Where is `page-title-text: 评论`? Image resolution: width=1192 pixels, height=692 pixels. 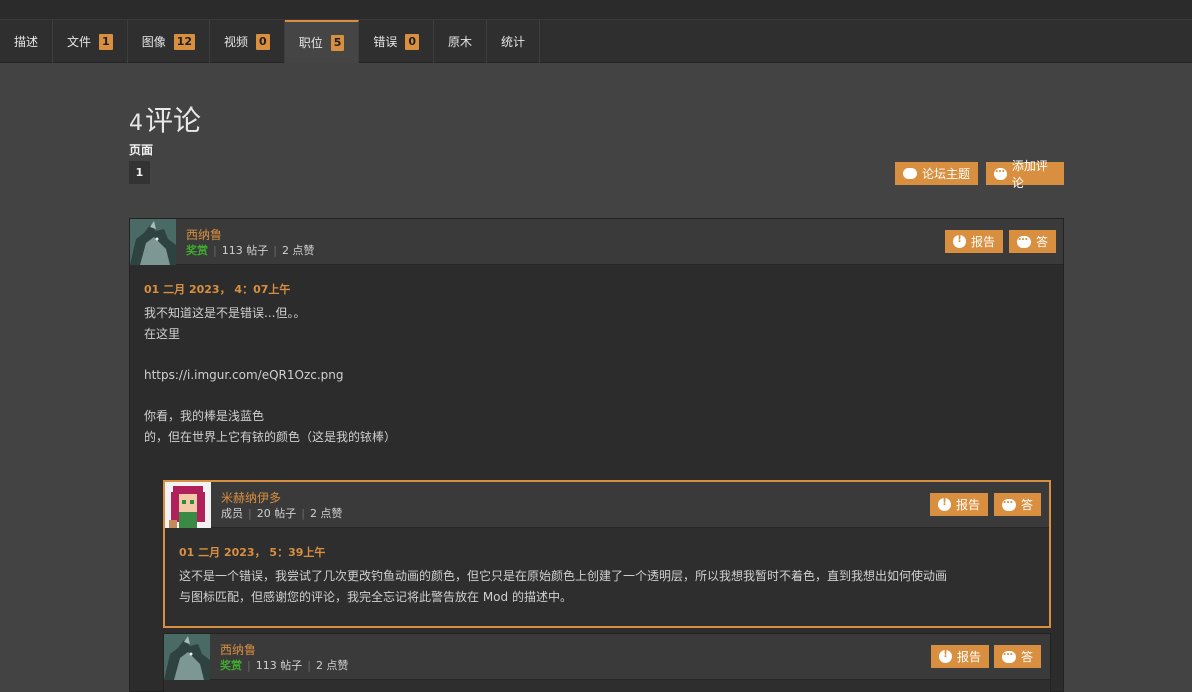 page-title-text: 评论 is located at coordinates (173, 120).